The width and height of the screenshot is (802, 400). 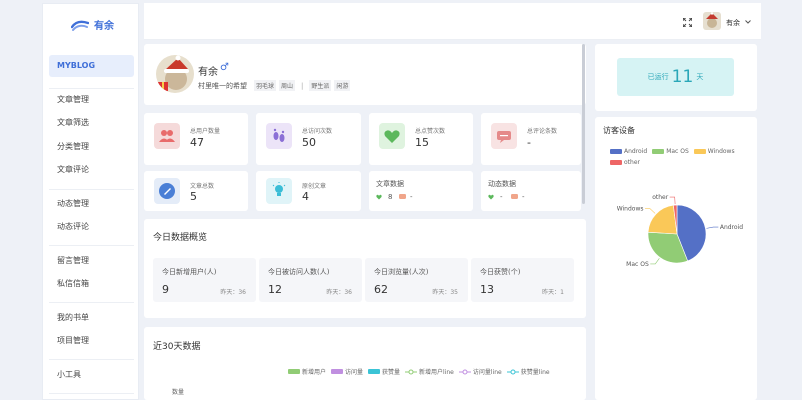 What do you see at coordinates (401, 272) in the screenshot?
I see `today-label: 今日浏览量(人次)` at bounding box center [401, 272].